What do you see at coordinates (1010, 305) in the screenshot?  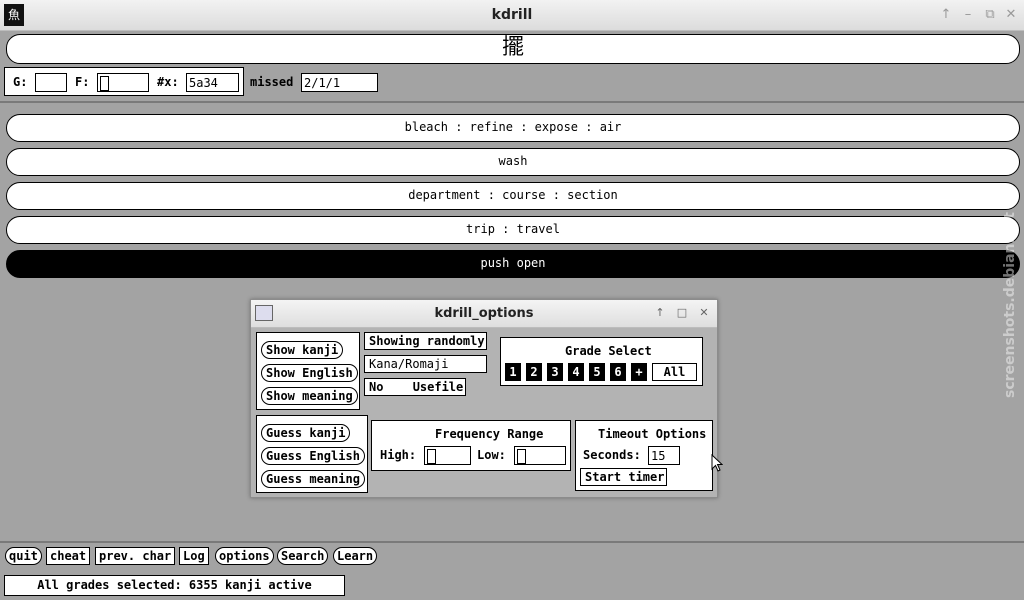 I see `watermark-text: screenshots.debian.net` at bounding box center [1010, 305].